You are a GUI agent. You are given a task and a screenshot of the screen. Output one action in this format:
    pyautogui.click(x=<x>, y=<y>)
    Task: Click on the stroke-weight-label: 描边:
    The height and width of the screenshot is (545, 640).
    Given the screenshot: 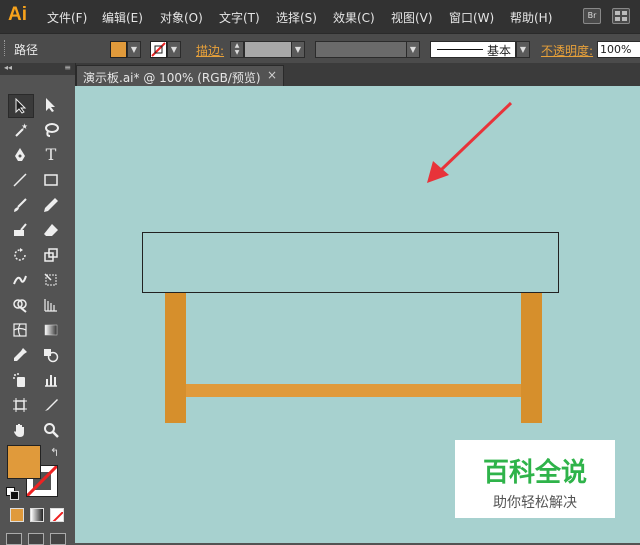 What is the action you would take?
    pyautogui.click(x=210, y=50)
    